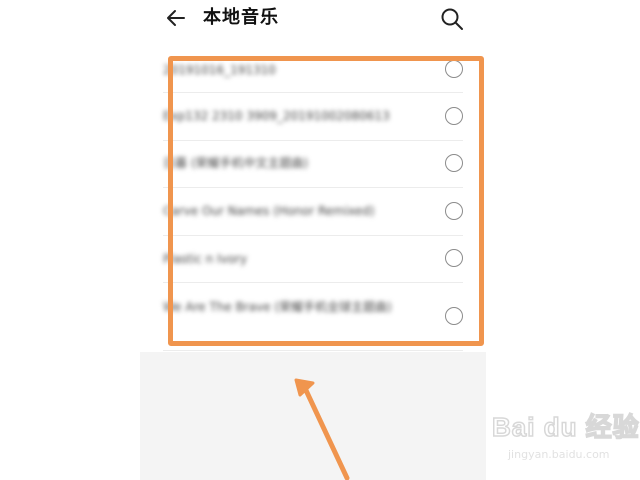  What do you see at coordinates (241, 17) in the screenshot?
I see `page-title: 本地音乐` at bounding box center [241, 17].